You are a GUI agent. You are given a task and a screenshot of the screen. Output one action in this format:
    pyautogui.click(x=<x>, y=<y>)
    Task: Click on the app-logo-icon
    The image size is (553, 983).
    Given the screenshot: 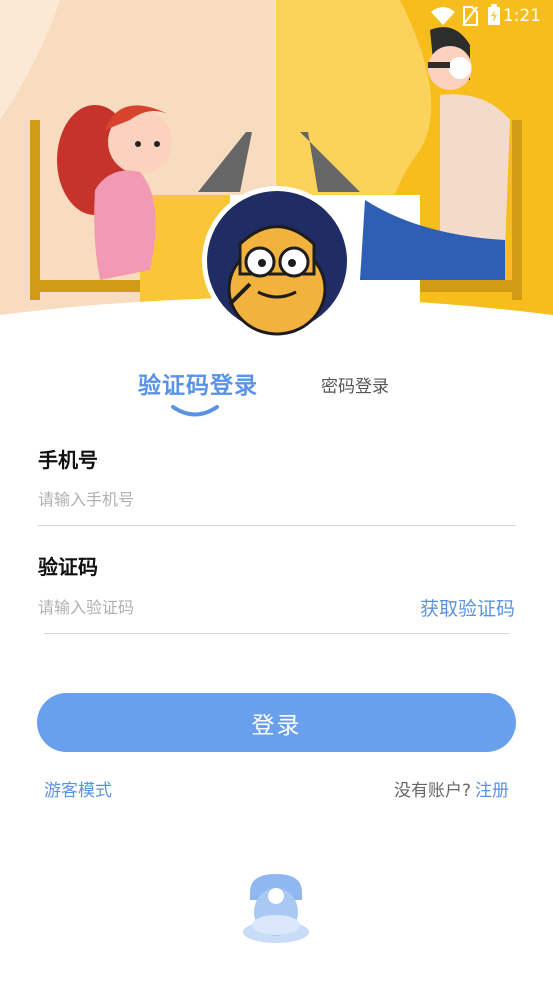 What is the action you would take?
    pyautogui.click(x=276, y=908)
    